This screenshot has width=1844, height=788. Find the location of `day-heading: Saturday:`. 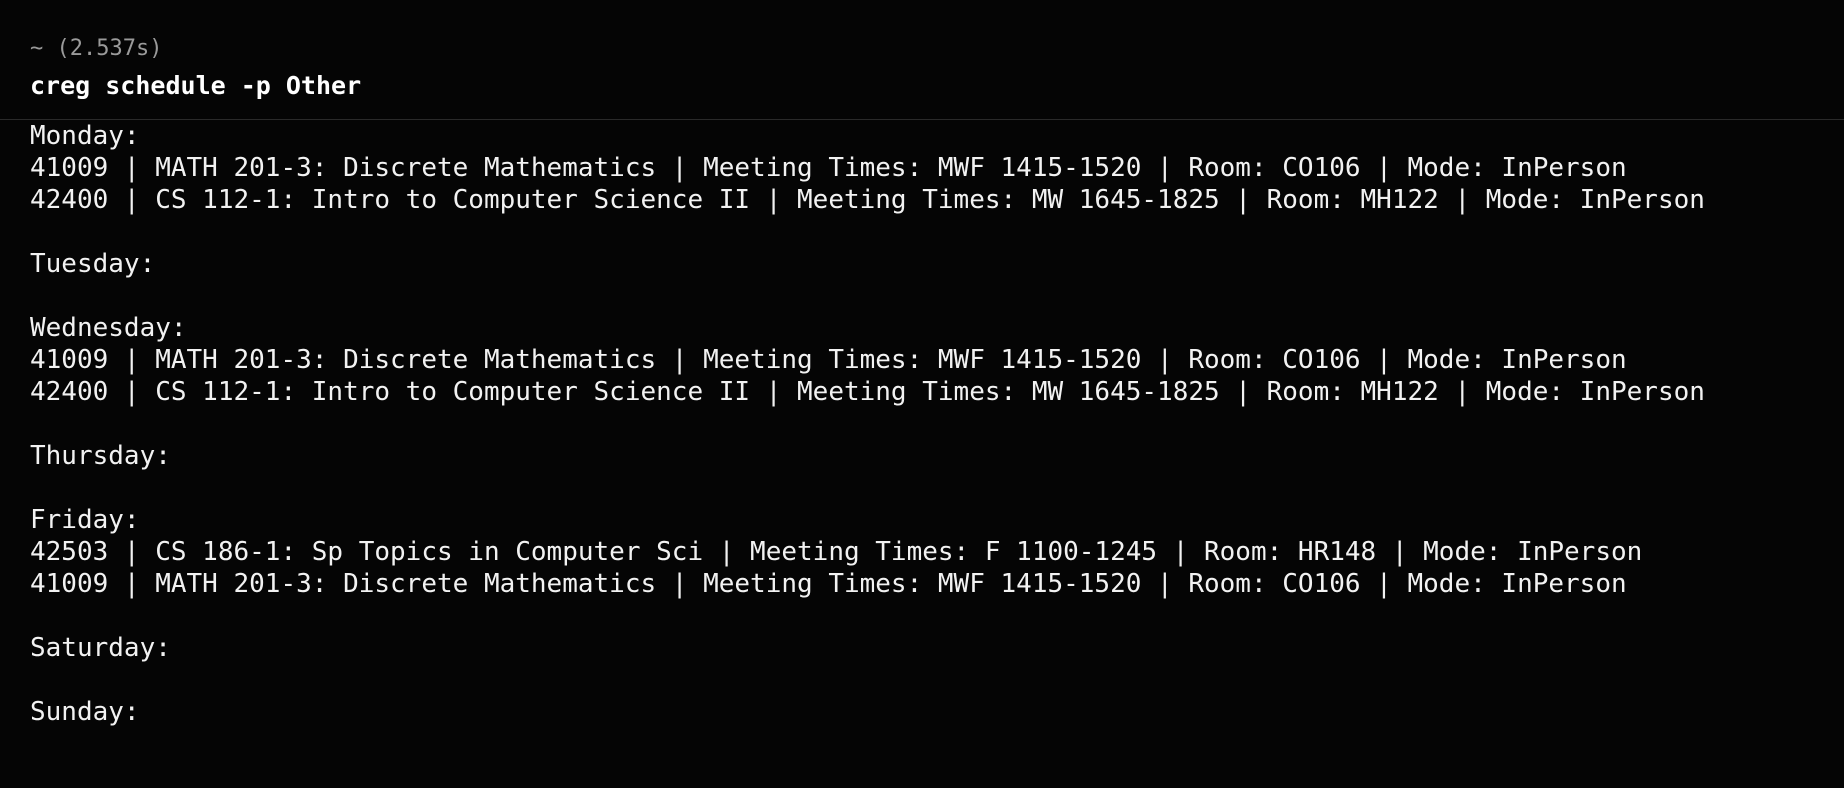

day-heading: Saturday: is located at coordinates (100, 648).